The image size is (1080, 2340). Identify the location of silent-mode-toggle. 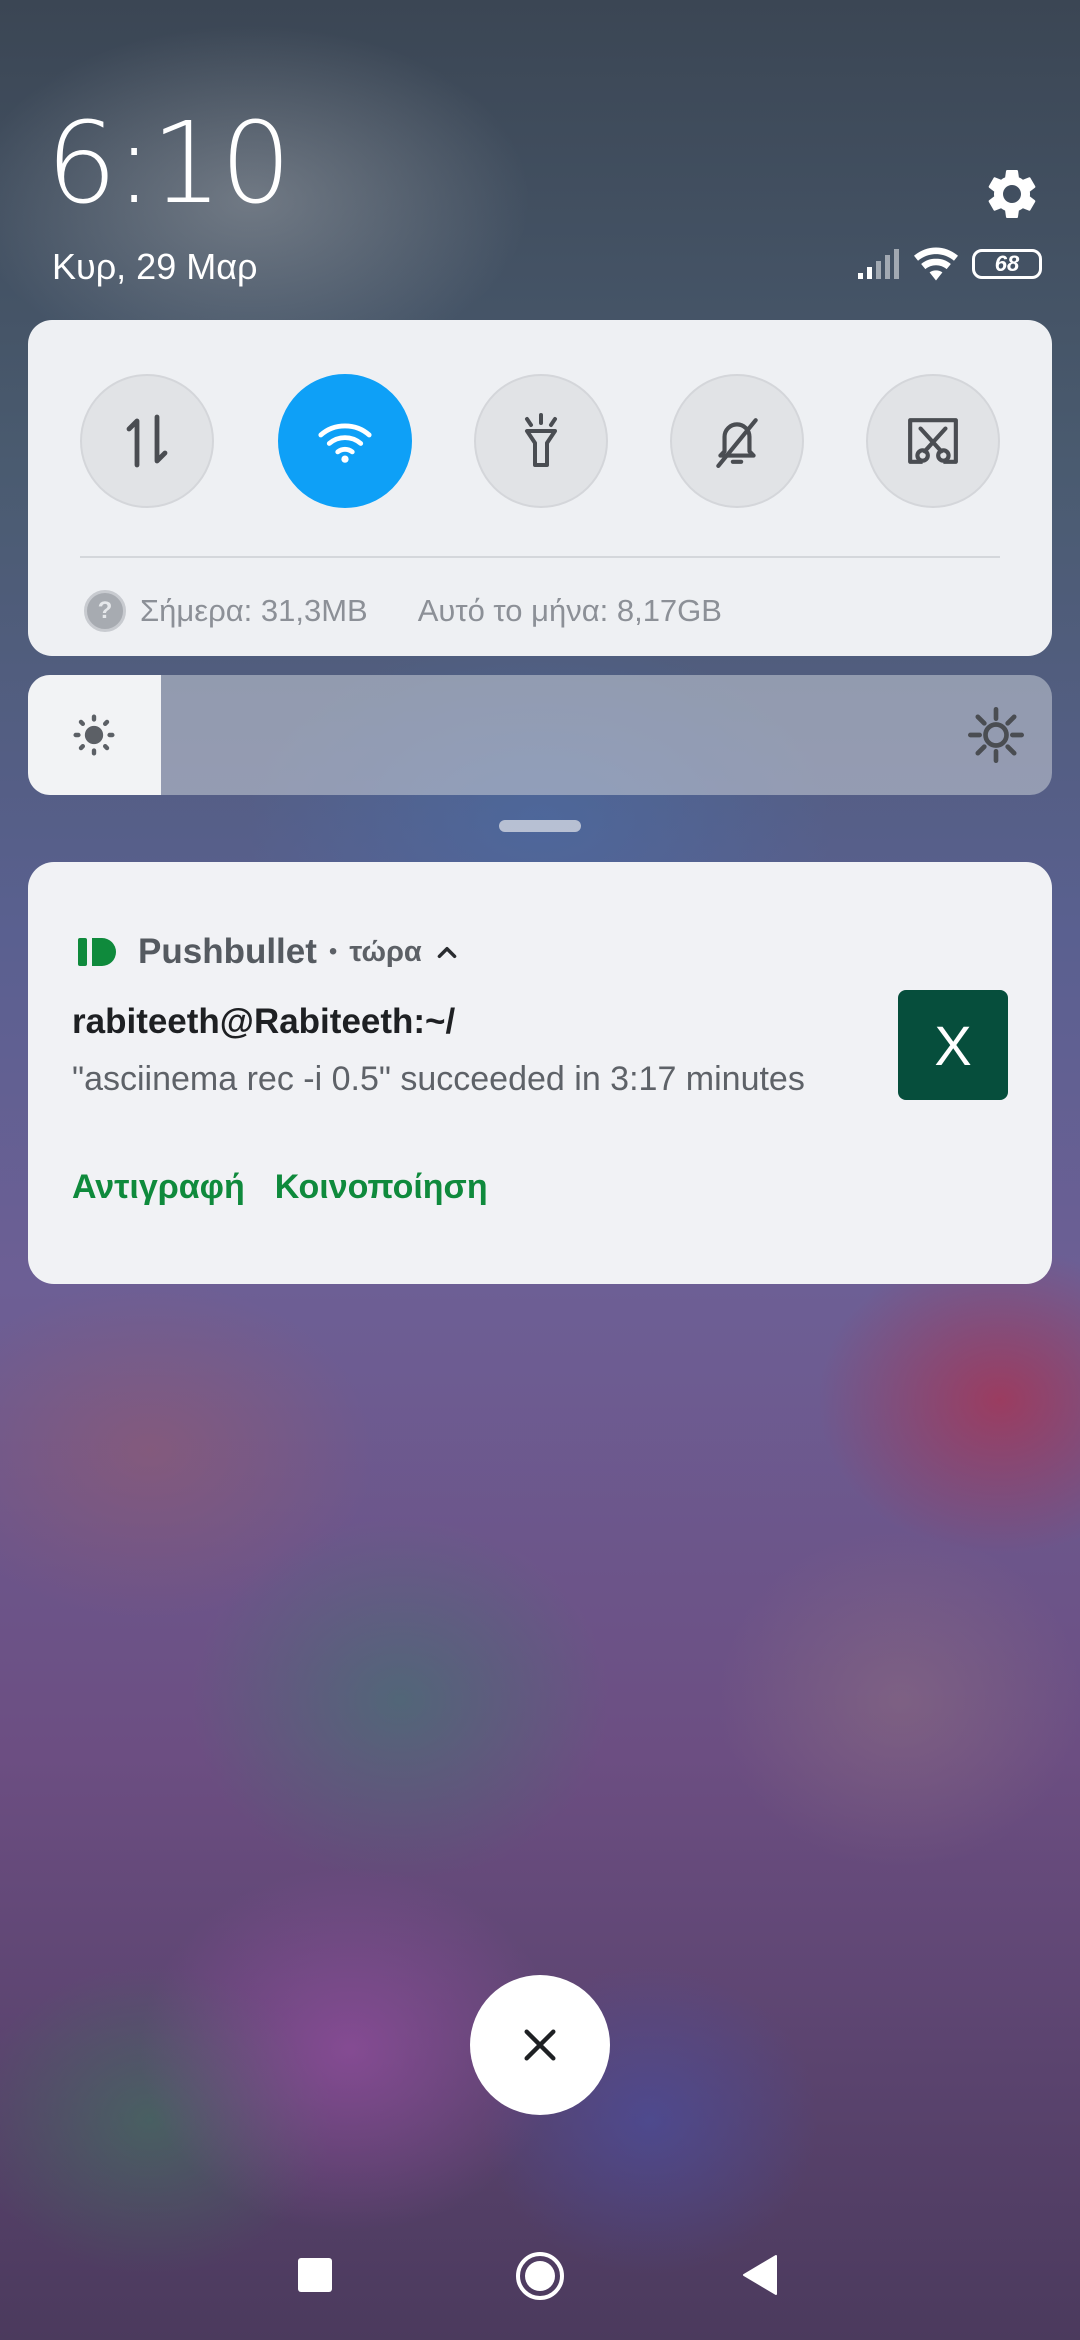
(737, 441).